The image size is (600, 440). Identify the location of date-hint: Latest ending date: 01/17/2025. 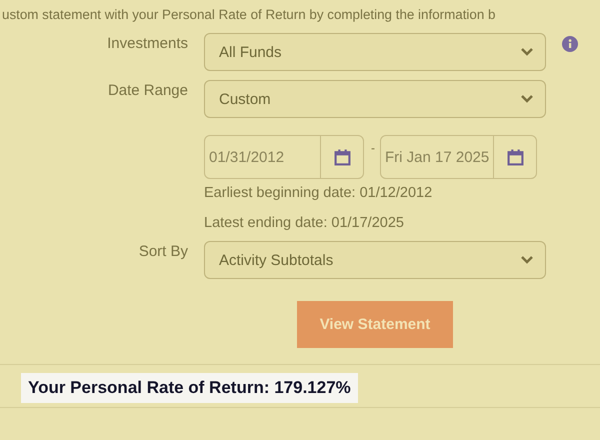
(304, 223).